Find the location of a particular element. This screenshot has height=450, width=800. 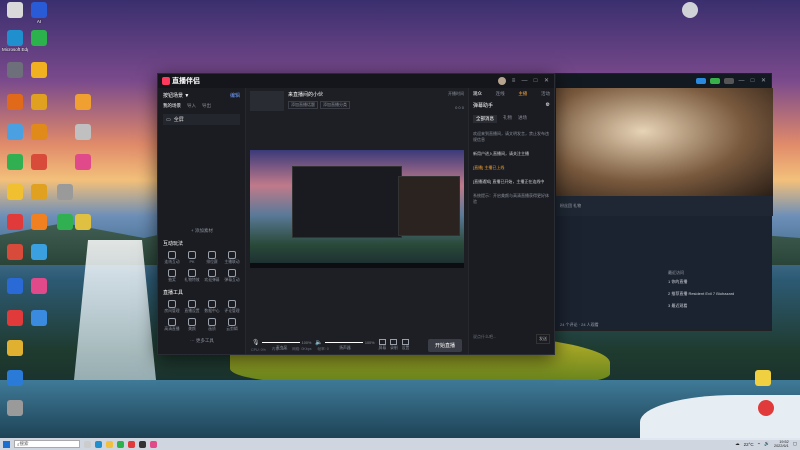

tool-button: 主播联动 is located at coordinates (232, 258).